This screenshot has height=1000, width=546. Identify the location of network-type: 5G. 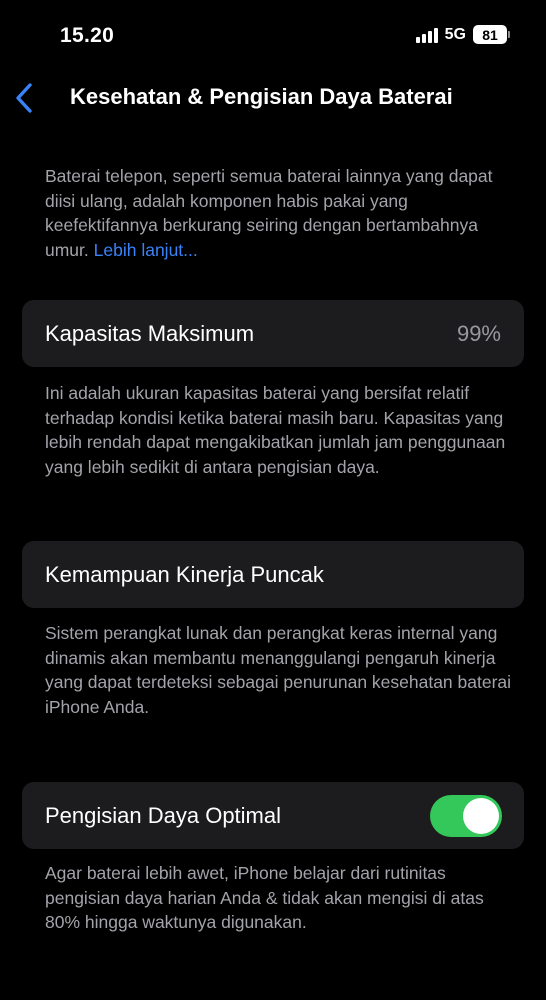
(455, 34).